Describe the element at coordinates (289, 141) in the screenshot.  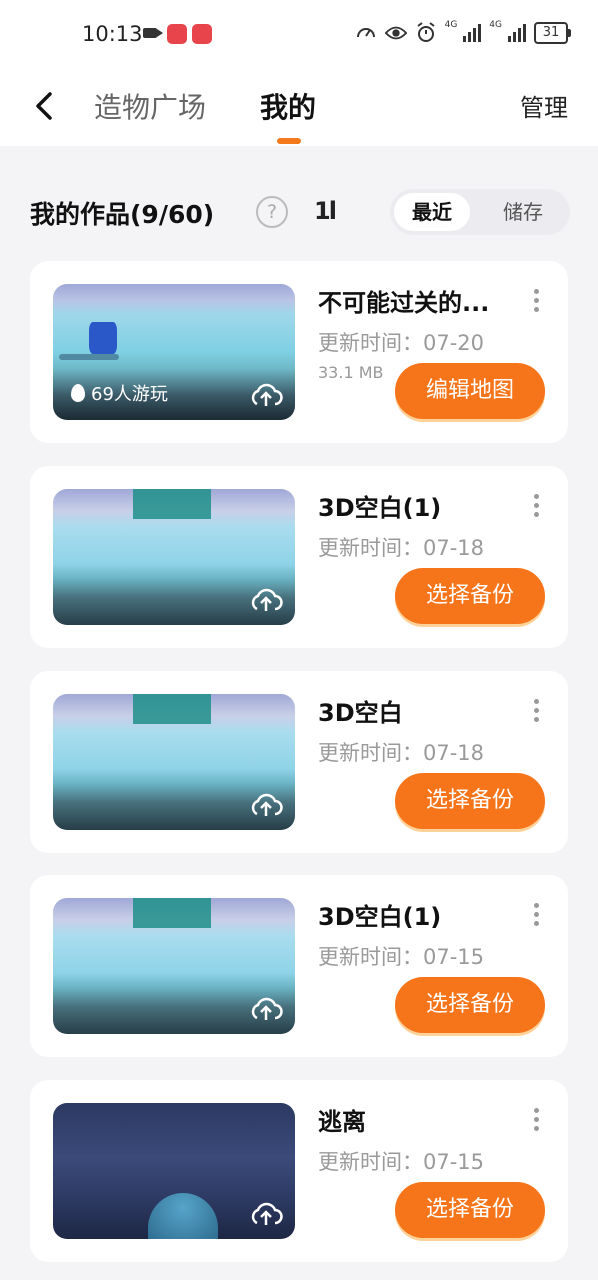
I see `active-tab-indicator` at that location.